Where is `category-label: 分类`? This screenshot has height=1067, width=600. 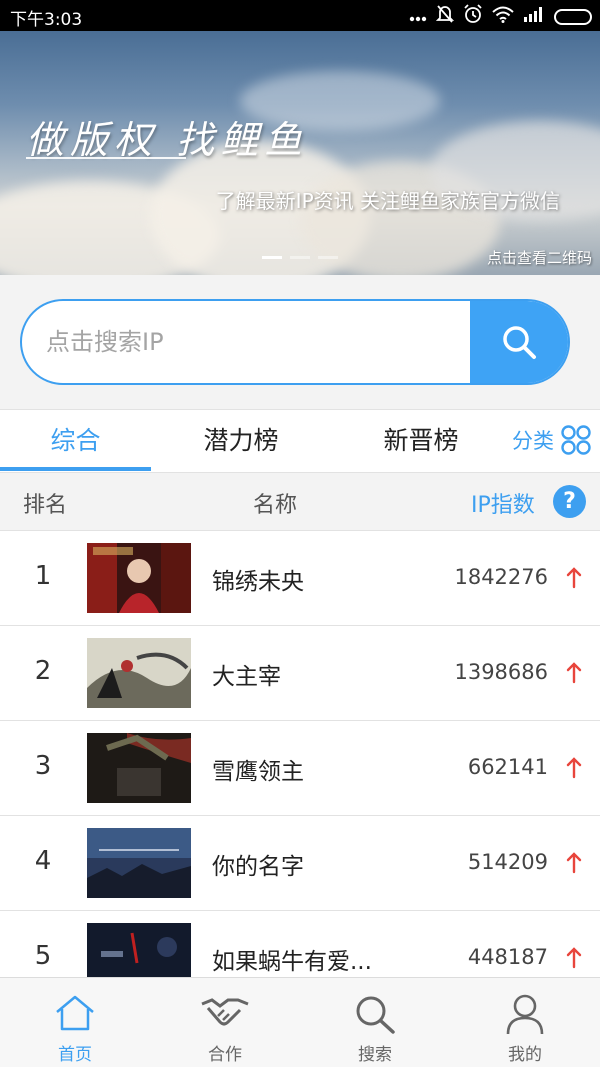
category-label: 分类 is located at coordinates (533, 441).